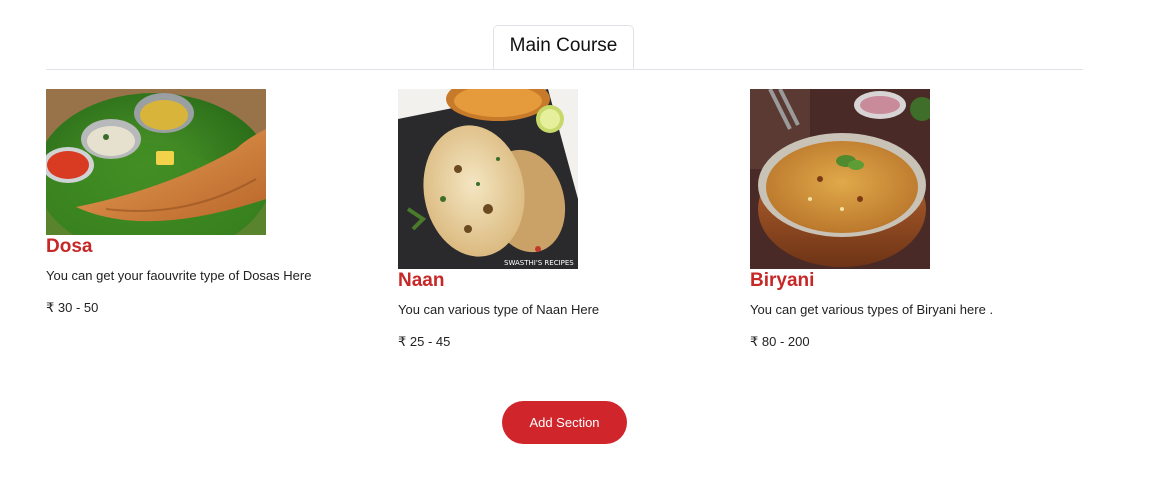  What do you see at coordinates (539, 263) in the screenshot?
I see `image-watermark-caption: SWASTHI'S RECIPES` at bounding box center [539, 263].